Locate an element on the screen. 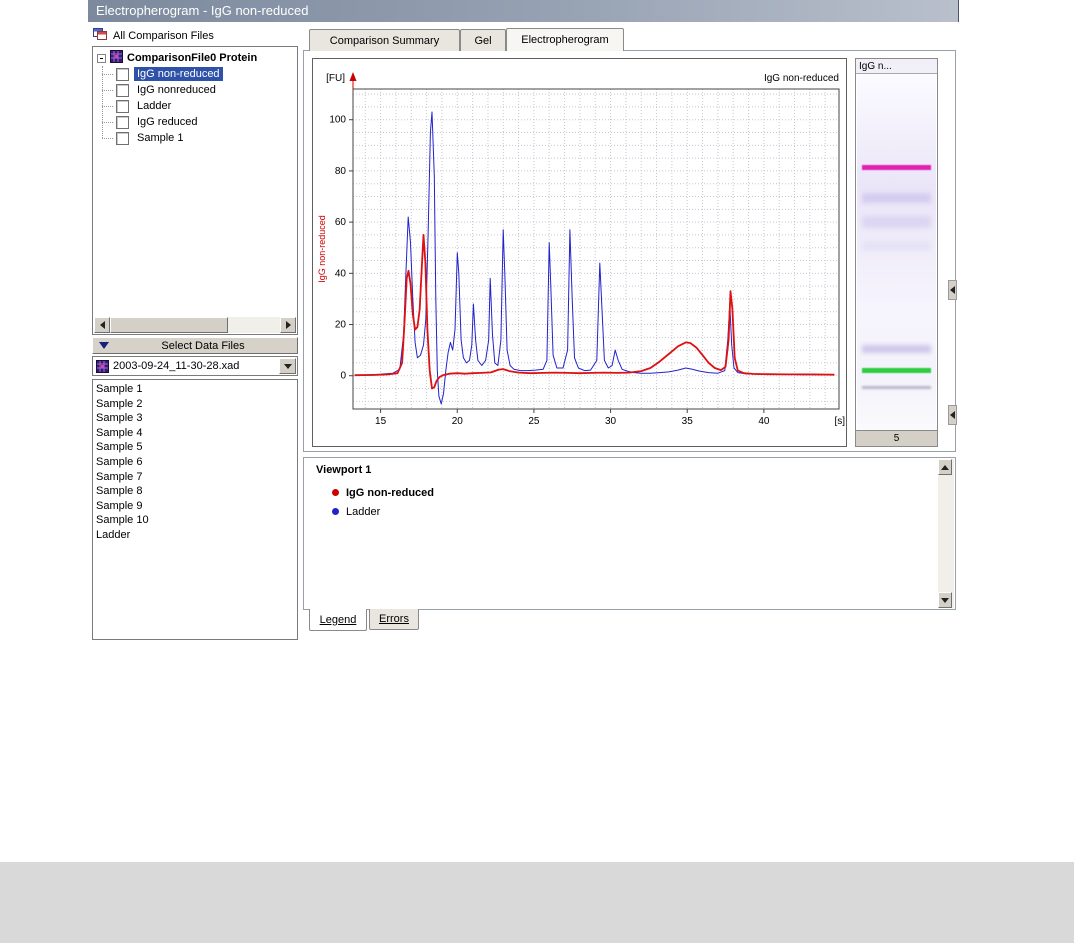 The height and width of the screenshot is (943, 1074). tree-item: Sample 1 is located at coordinates (195, 138).